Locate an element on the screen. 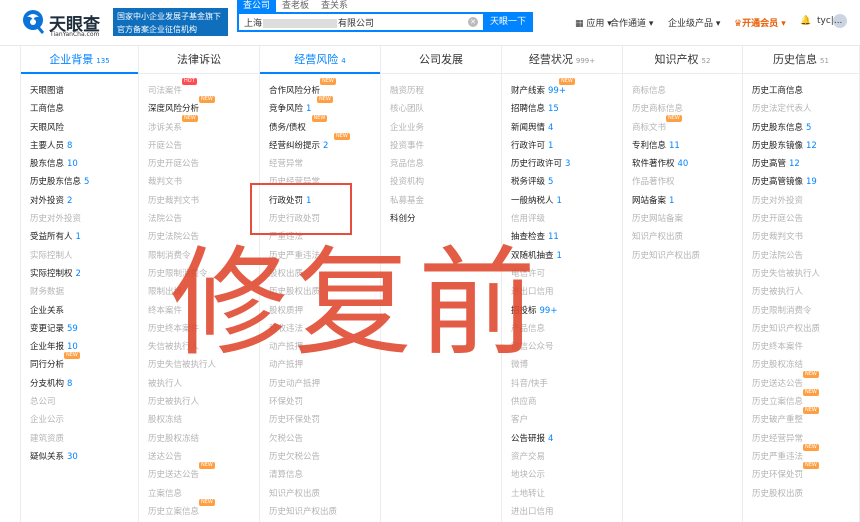 This screenshot has width=860, height=522. list-item: 招聘信息 15 is located at coordinates (566, 109).